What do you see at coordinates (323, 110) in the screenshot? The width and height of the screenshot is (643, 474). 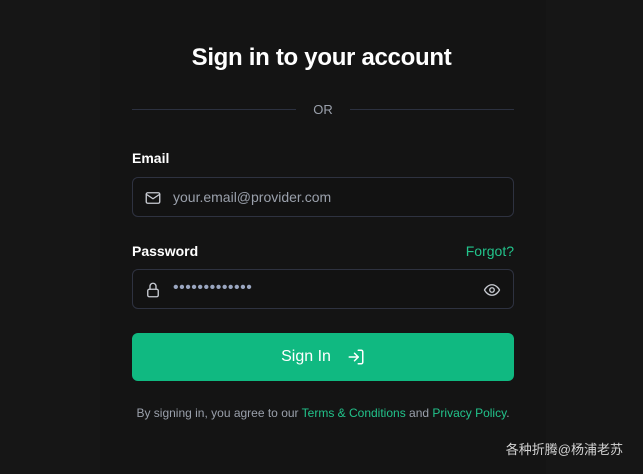 I see `or-divider: OR` at bounding box center [323, 110].